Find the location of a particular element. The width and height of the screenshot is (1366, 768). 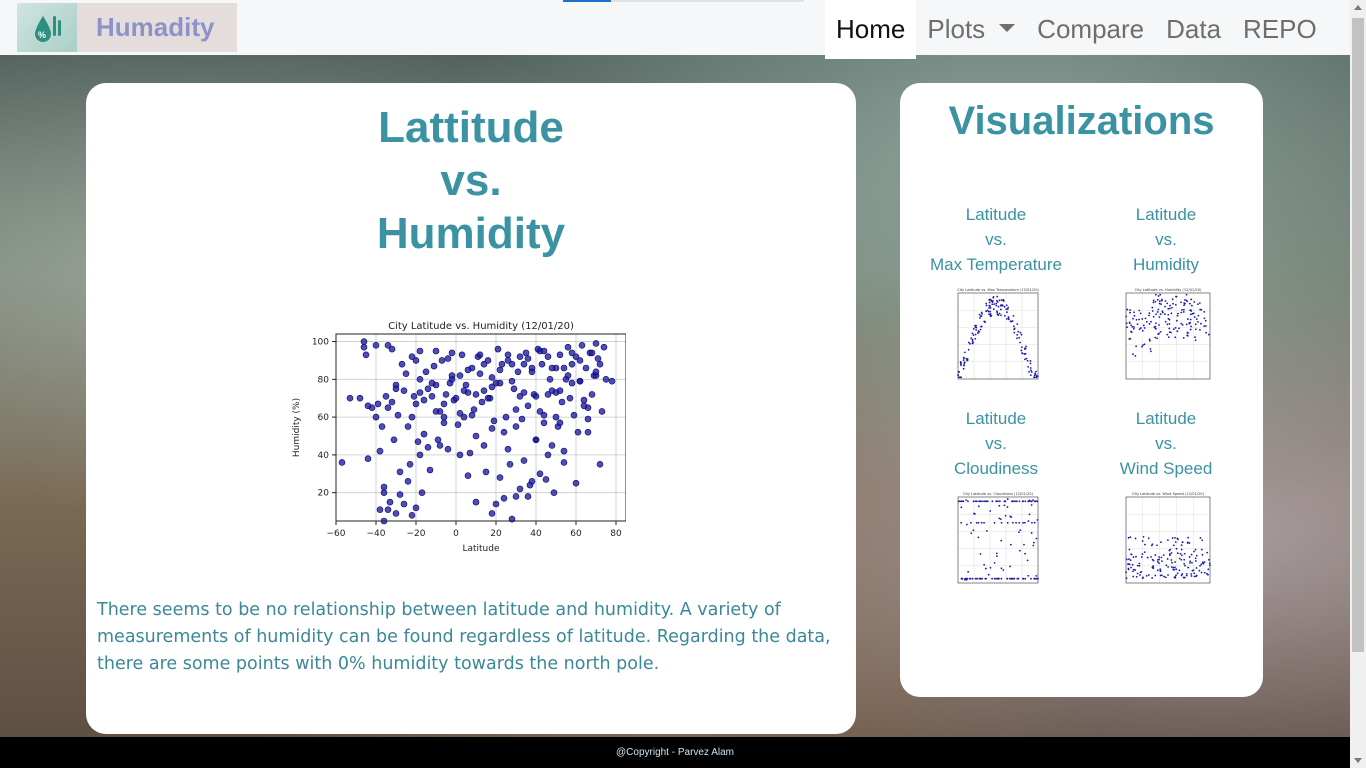

y-axis-label: Humidity (%) is located at coordinates (297, 427).